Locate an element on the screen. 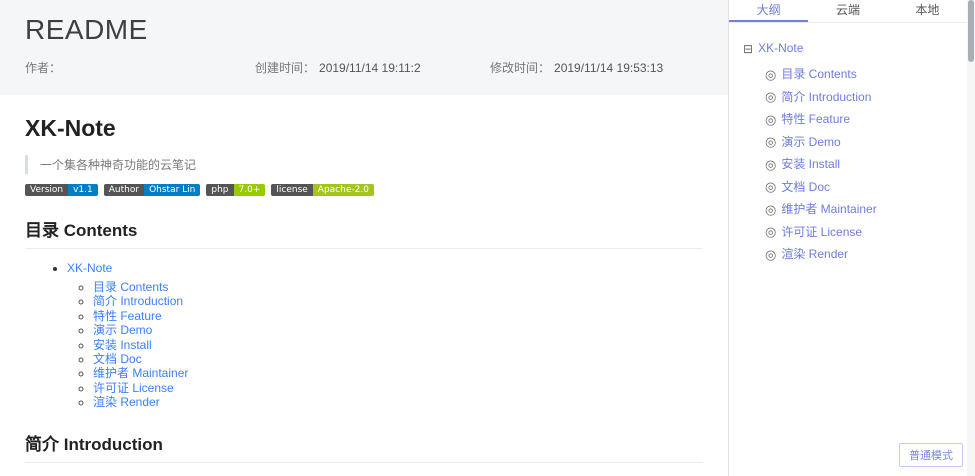  badge-value: Apache-2.0 is located at coordinates (343, 190).